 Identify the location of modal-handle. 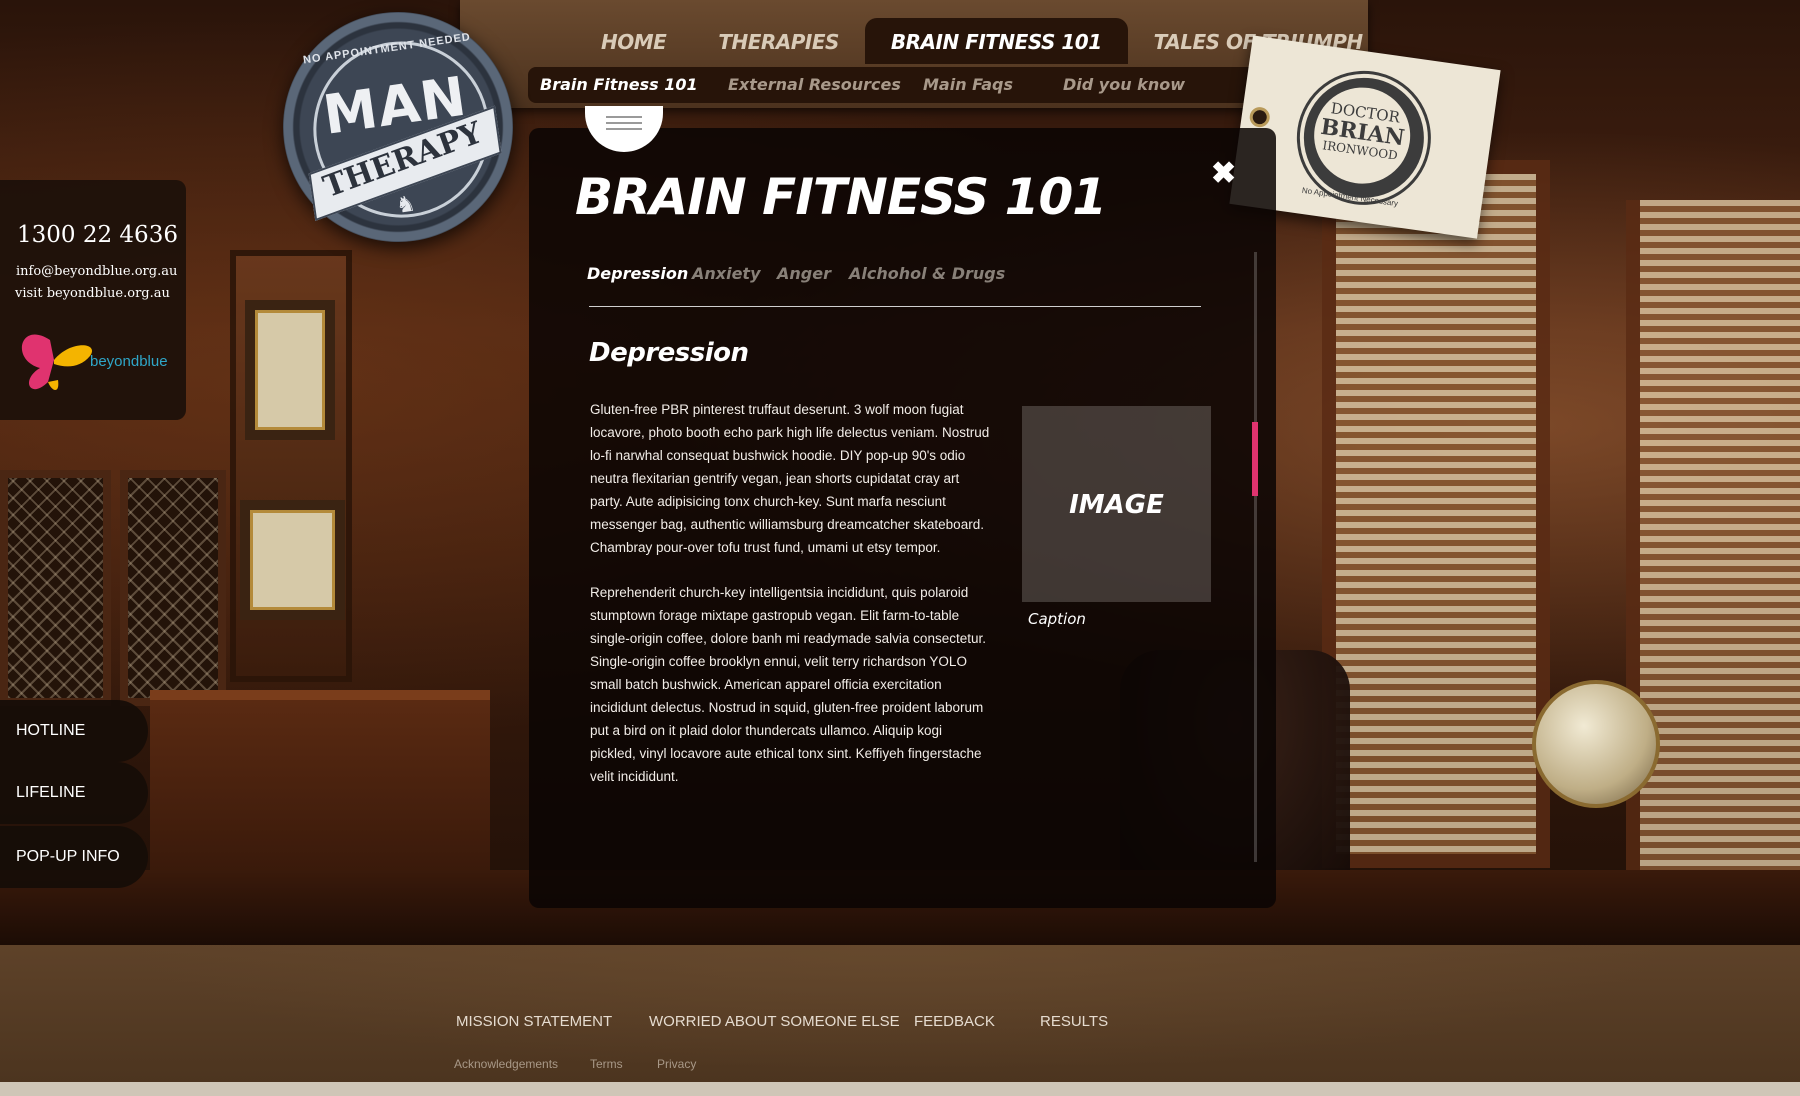
(624, 129).